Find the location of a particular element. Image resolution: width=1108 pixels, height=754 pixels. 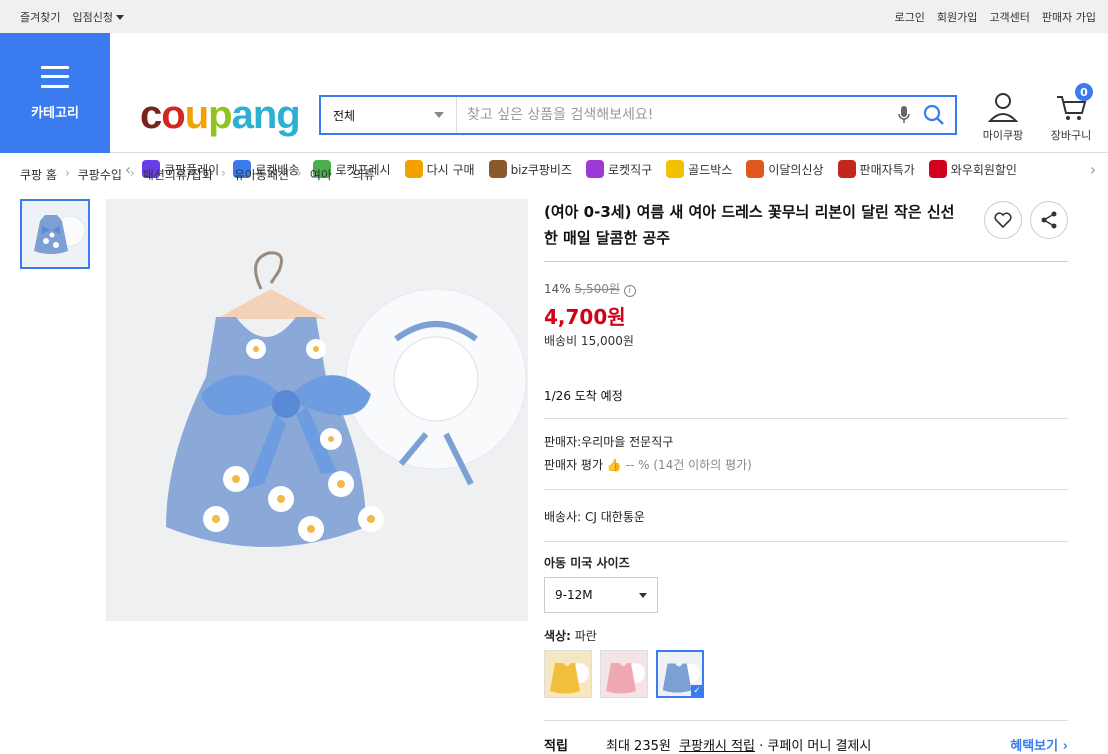

discount-row: 14% 5,500원 i is located at coordinates (806, 288).